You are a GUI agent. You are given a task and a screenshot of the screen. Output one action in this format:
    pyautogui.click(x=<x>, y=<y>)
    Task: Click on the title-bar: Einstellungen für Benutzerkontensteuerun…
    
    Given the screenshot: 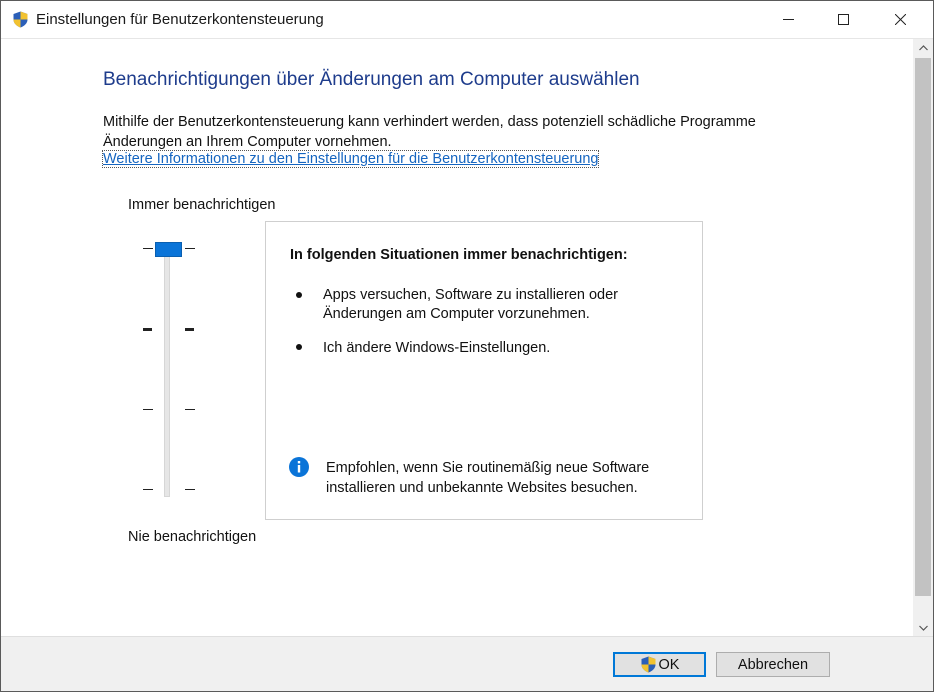 What is the action you would take?
    pyautogui.click(x=467, y=20)
    